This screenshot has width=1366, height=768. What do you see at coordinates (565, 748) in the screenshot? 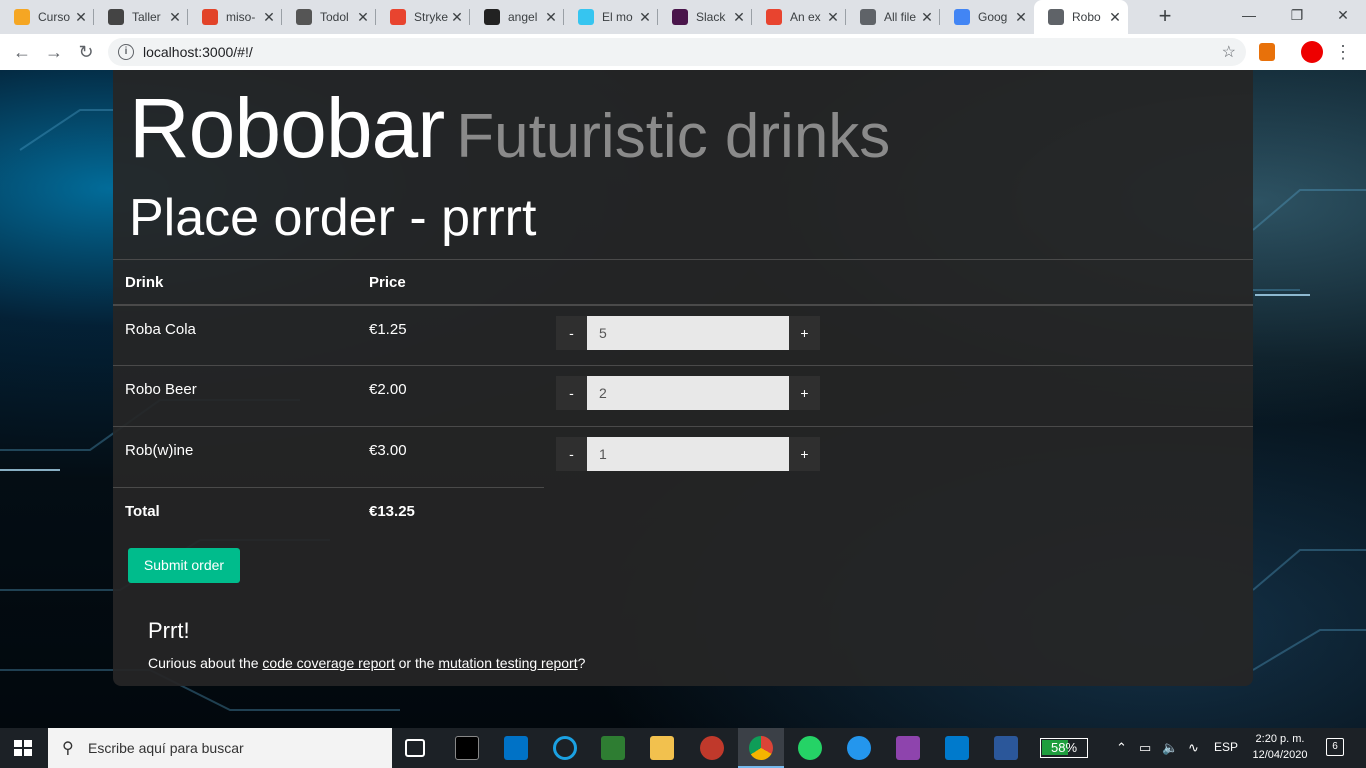
I see `internet-explorer-icon` at bounding box center [565, 748].